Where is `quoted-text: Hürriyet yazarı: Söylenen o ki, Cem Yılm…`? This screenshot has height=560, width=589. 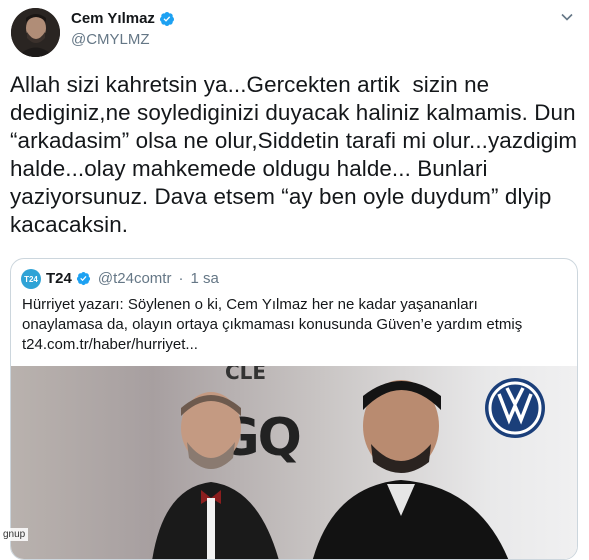 quoted-text: Hürriyet yazarı: Söylenen o ki, Cem Yılm… is located at coordinates (272, 324).